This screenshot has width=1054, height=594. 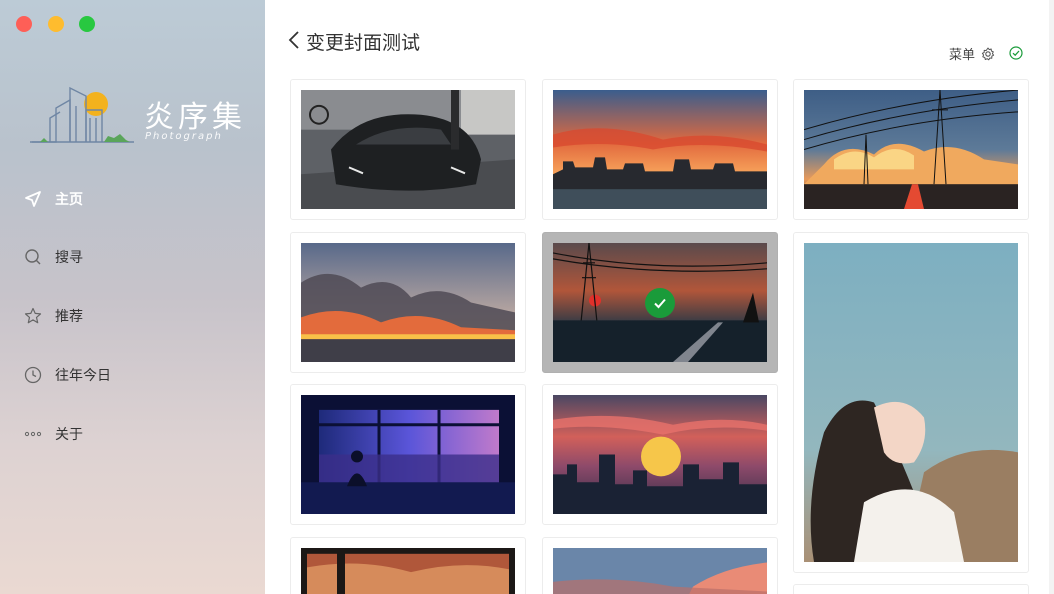 I want to click on sidebar-item-on-this-day: 往年今日, so click(x=134, y=375).